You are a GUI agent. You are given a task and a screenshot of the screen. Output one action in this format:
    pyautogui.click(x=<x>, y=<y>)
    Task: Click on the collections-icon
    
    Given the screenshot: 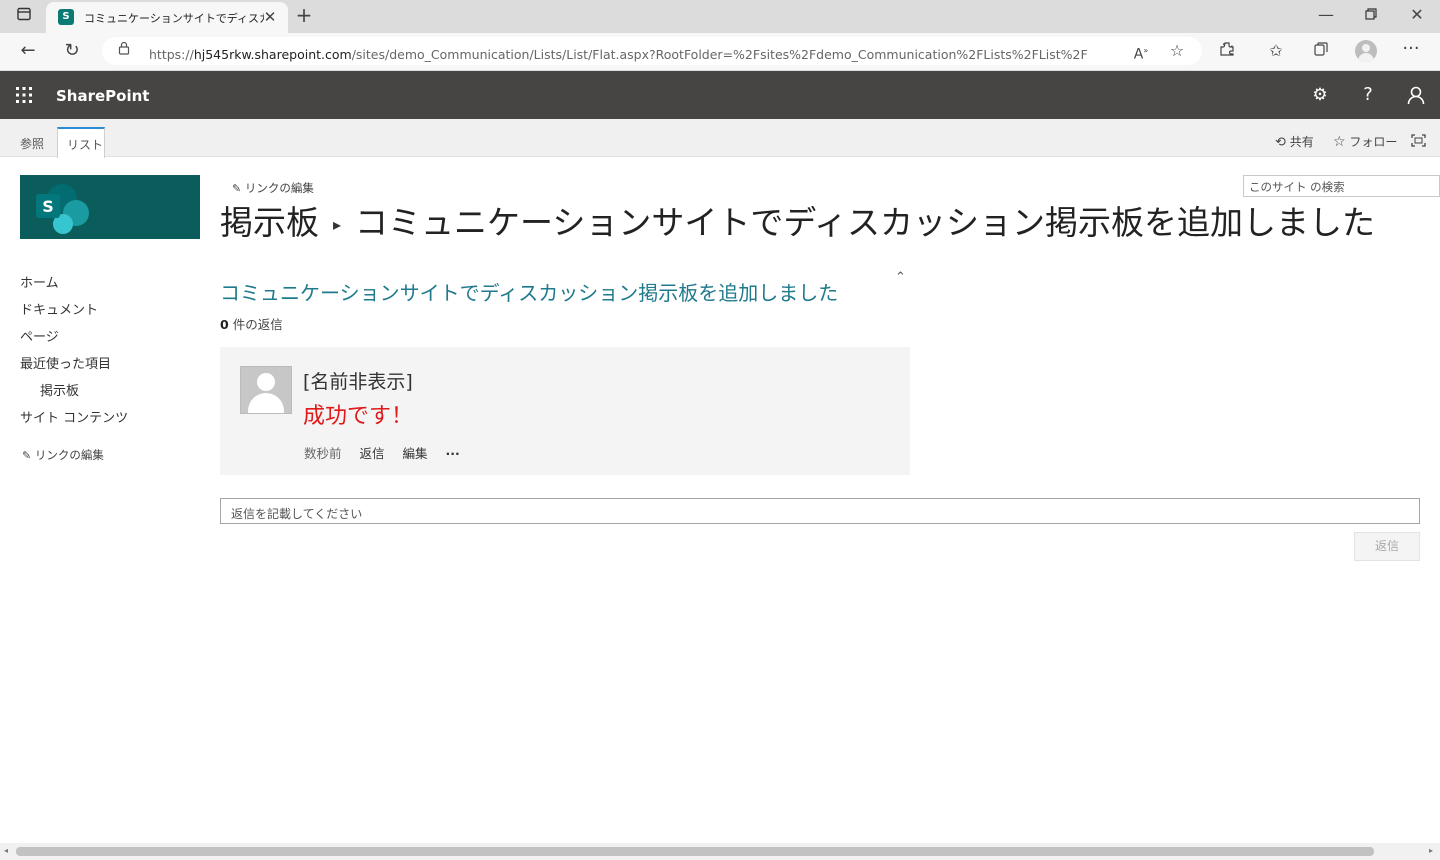 What is the action you would take?
    pyautogui.click(x=1321, y=51)
    